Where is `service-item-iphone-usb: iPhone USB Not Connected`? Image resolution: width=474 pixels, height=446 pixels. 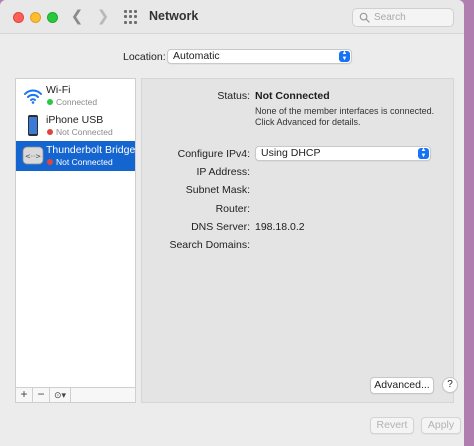 service-item-iphone-usb: iPhone USB Not Connected is located at coordinates (75, 126).